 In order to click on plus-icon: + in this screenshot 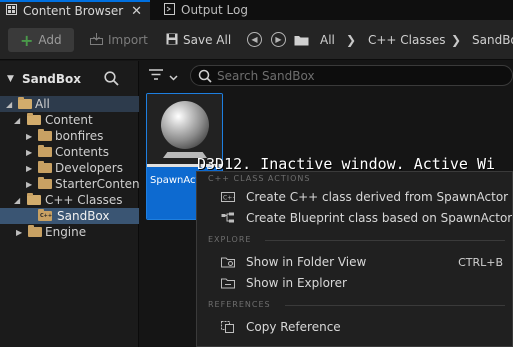, I will do `click(27, 40)`.